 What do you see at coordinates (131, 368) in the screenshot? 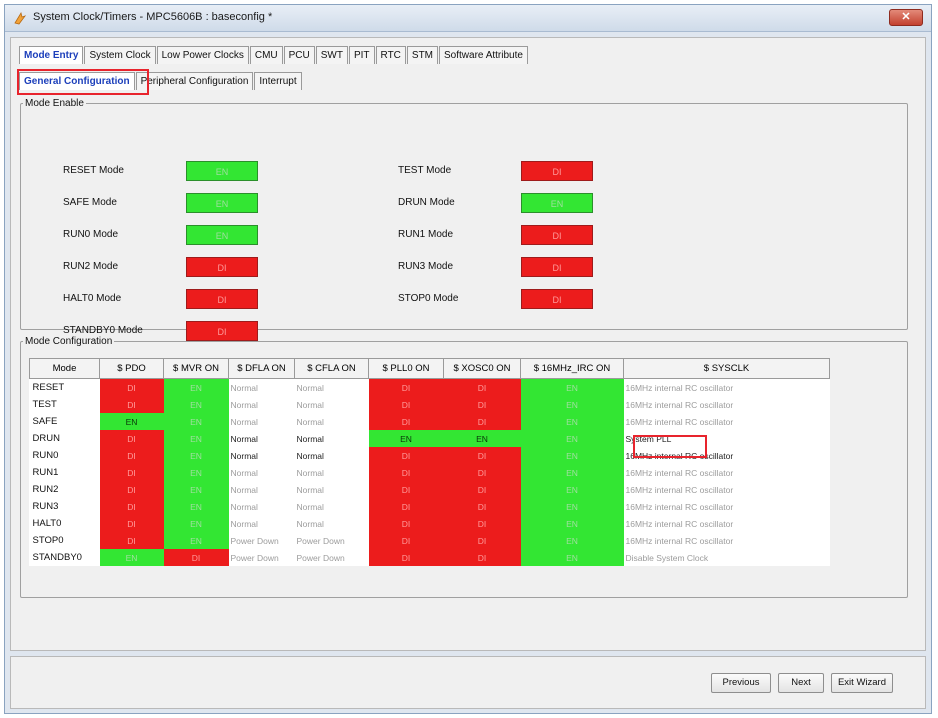
I see `col-header-pdo: $ PDO` at bounding box center [131, 368].